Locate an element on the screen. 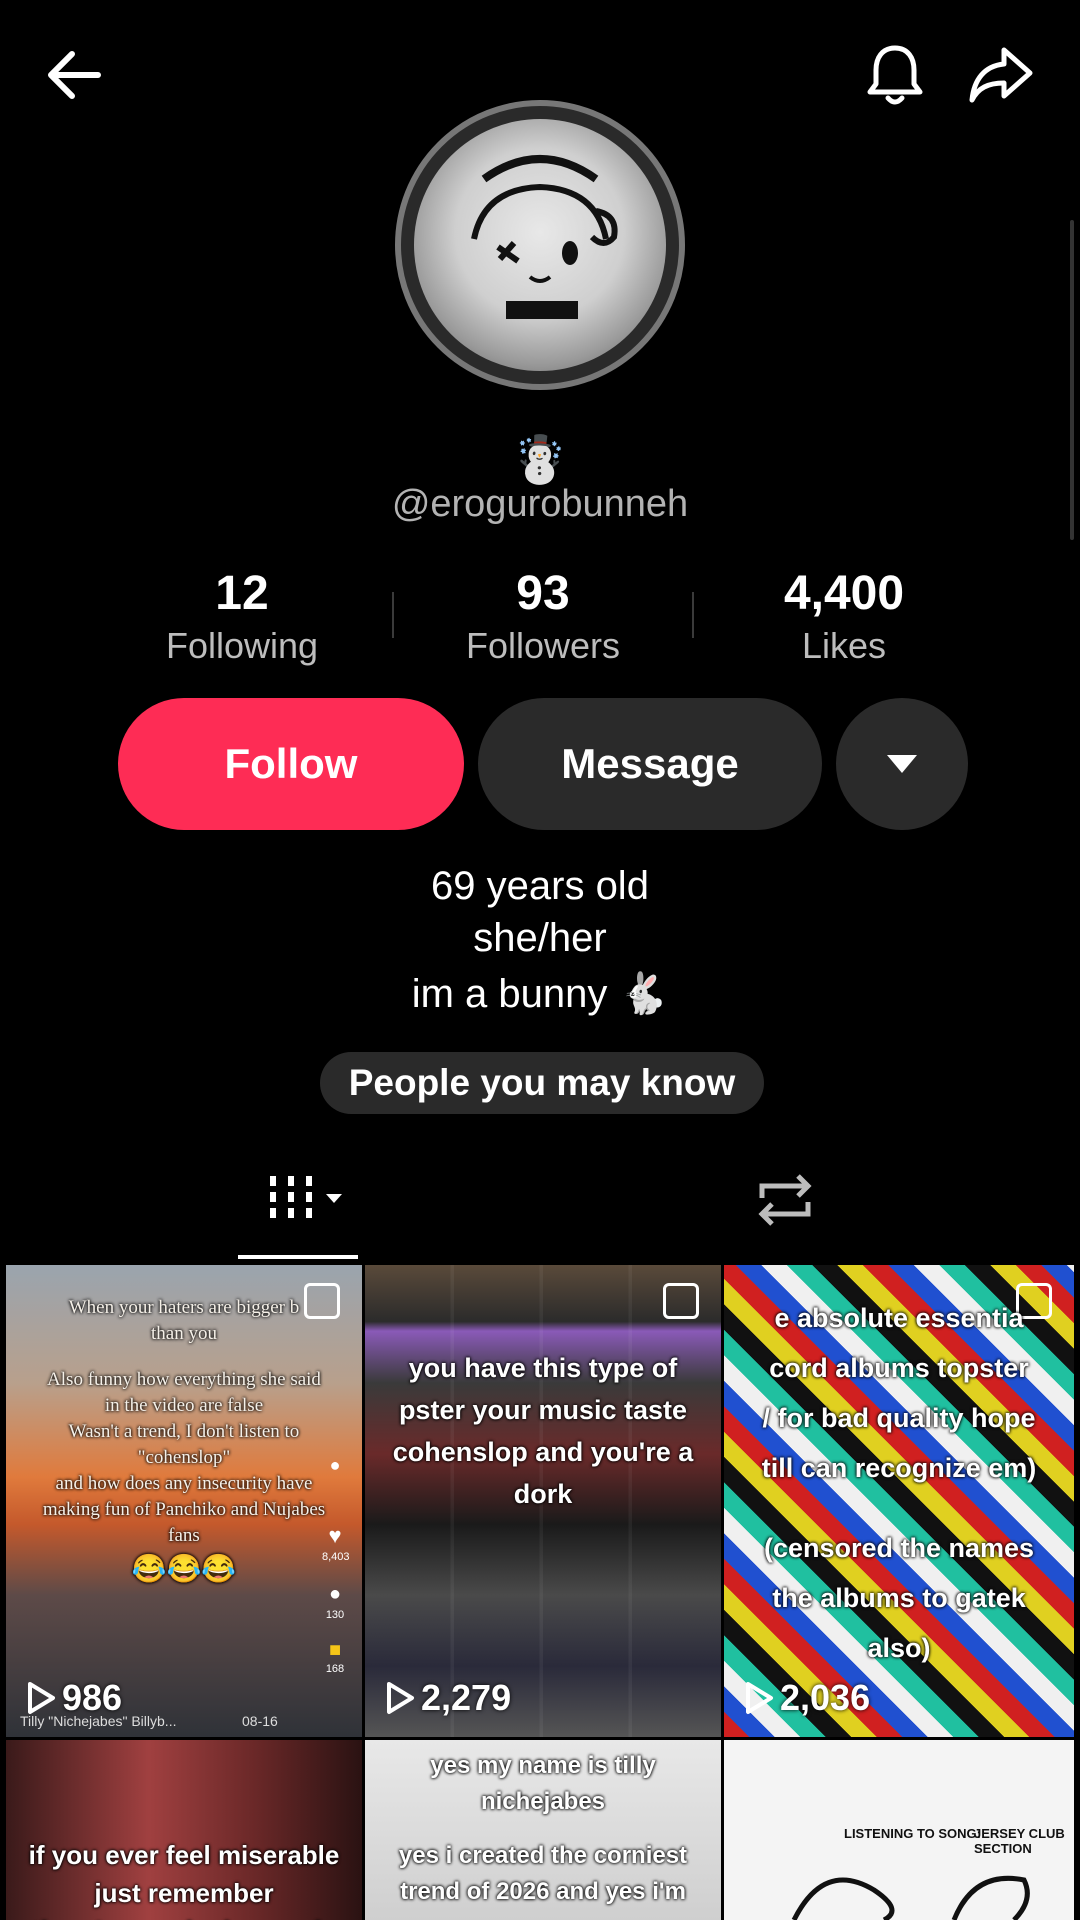  view-count: 2,036 is located at coordinates (807, 1698).